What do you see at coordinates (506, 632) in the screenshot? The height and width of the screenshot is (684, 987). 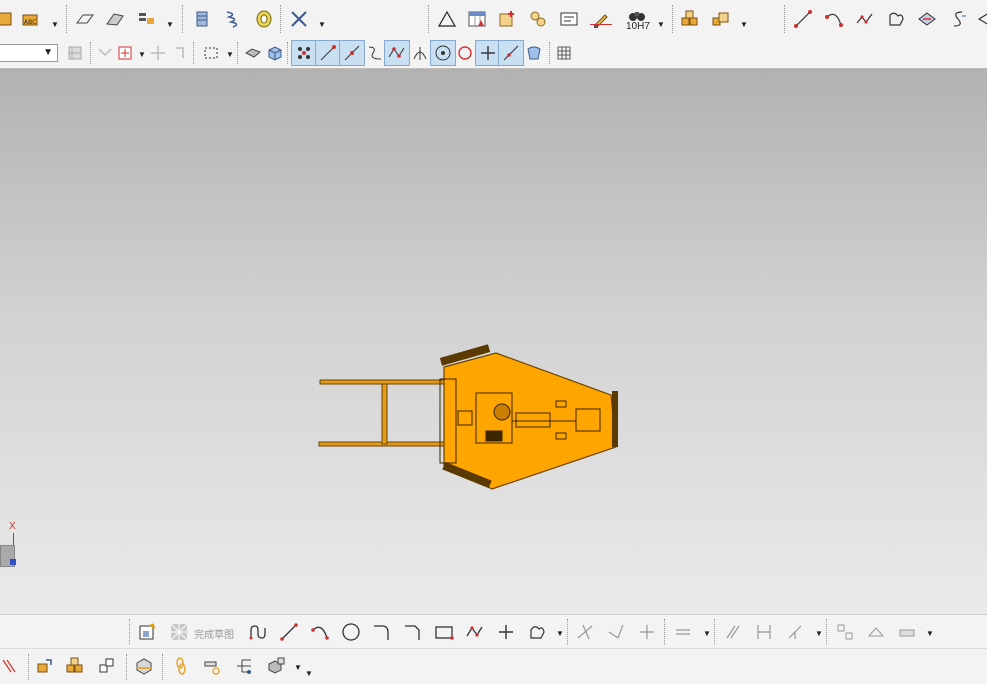 I see `point-icon` at bounding box center [506, 632].